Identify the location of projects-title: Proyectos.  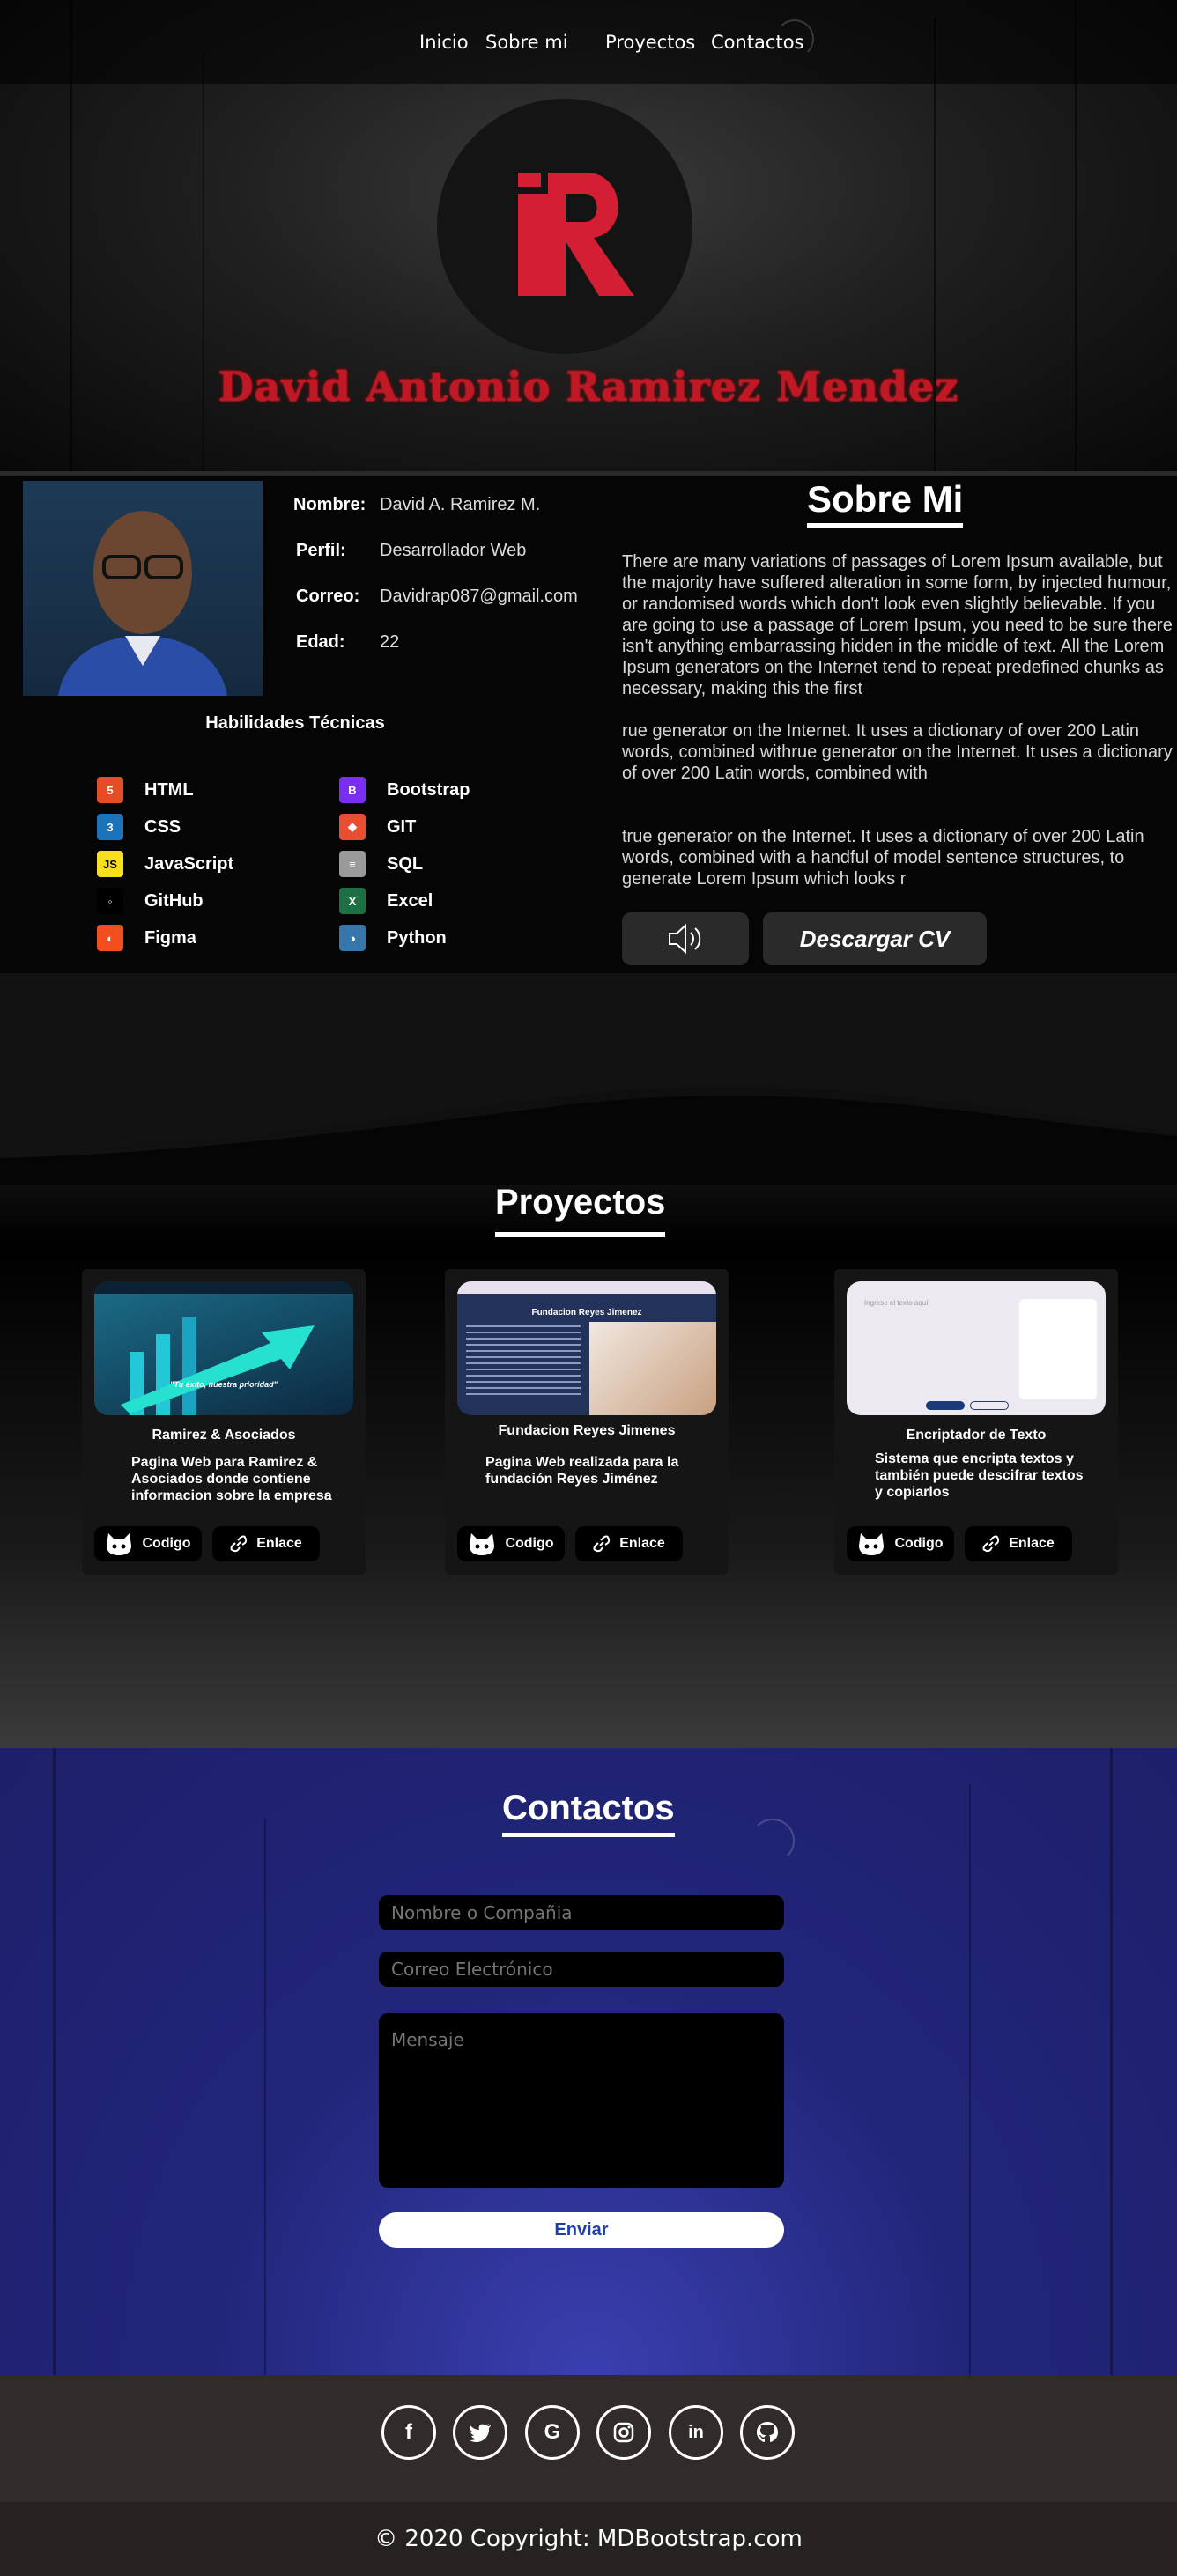
(580, 1206).